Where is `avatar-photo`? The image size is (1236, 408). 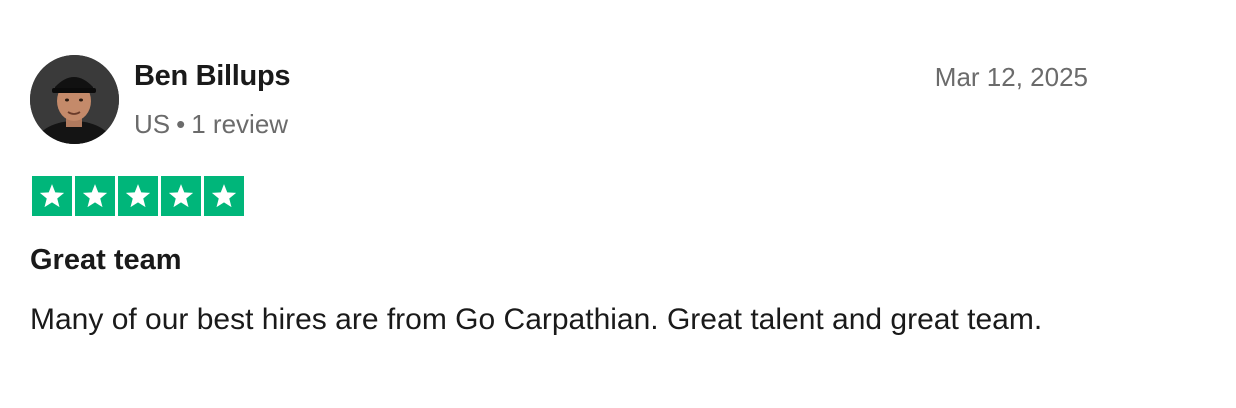 avatar-photo is located at coordinates (74, 99).